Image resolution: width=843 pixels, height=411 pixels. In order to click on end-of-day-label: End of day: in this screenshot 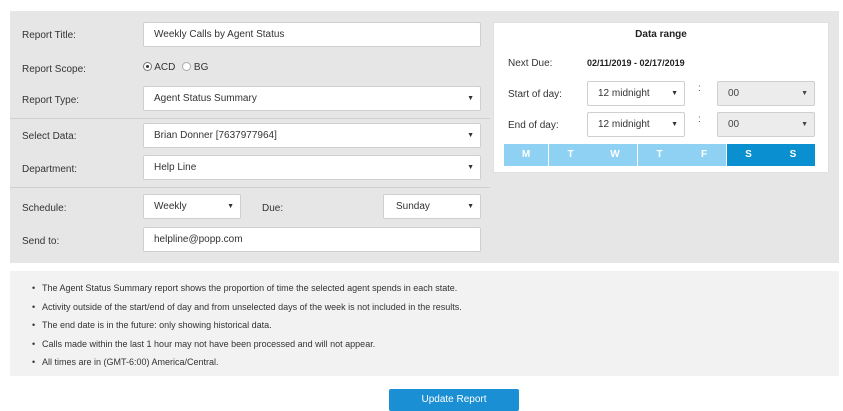, I will do `click(533, 125)`.